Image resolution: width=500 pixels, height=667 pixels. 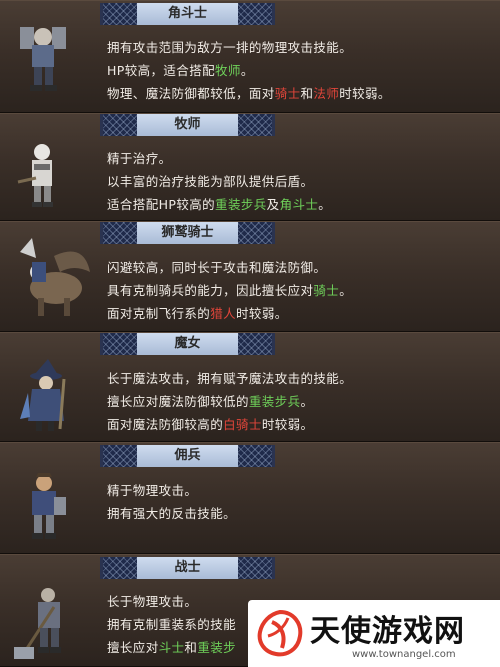 What do you see at coordinates (172, 513) in the screenshot?
I see `unit-desc-line: 拥有强大的反击技能。` at bounding box center [172, 513].